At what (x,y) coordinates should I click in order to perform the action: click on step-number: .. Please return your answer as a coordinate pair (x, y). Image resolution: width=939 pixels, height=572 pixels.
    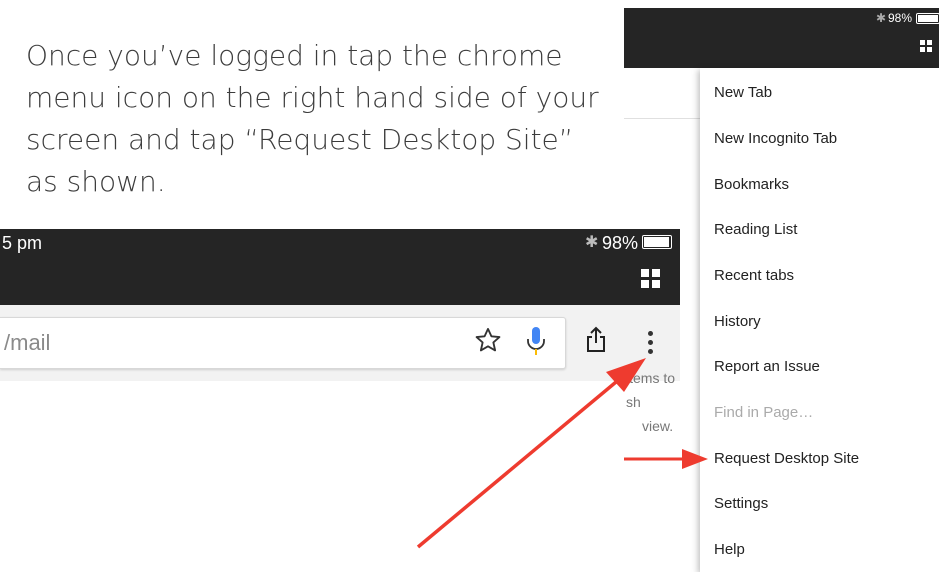
    Looking at the image, I should click on (0, 56).